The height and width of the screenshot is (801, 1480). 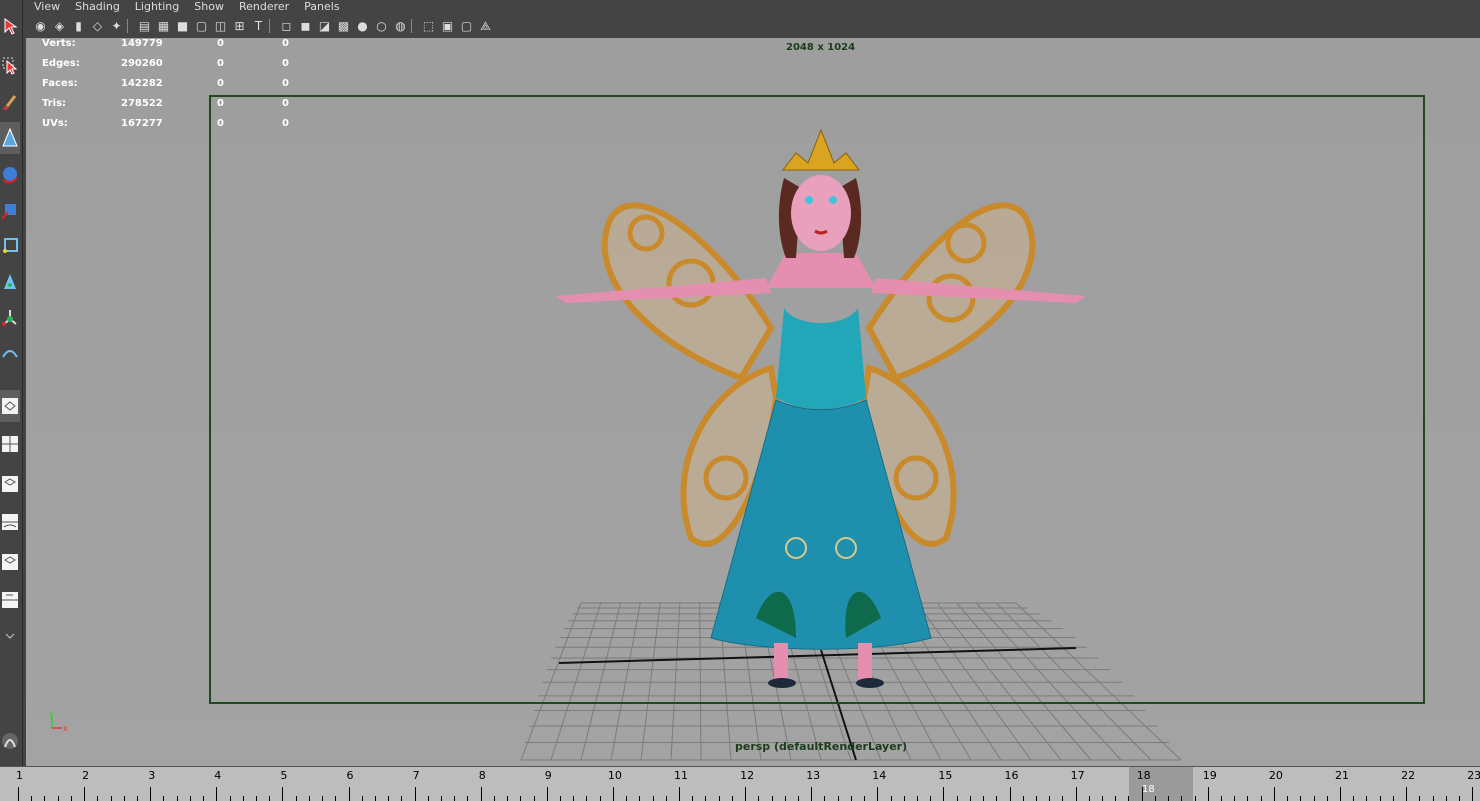 I want to click on lasso-tool-icon, so click(x=10, y=66).